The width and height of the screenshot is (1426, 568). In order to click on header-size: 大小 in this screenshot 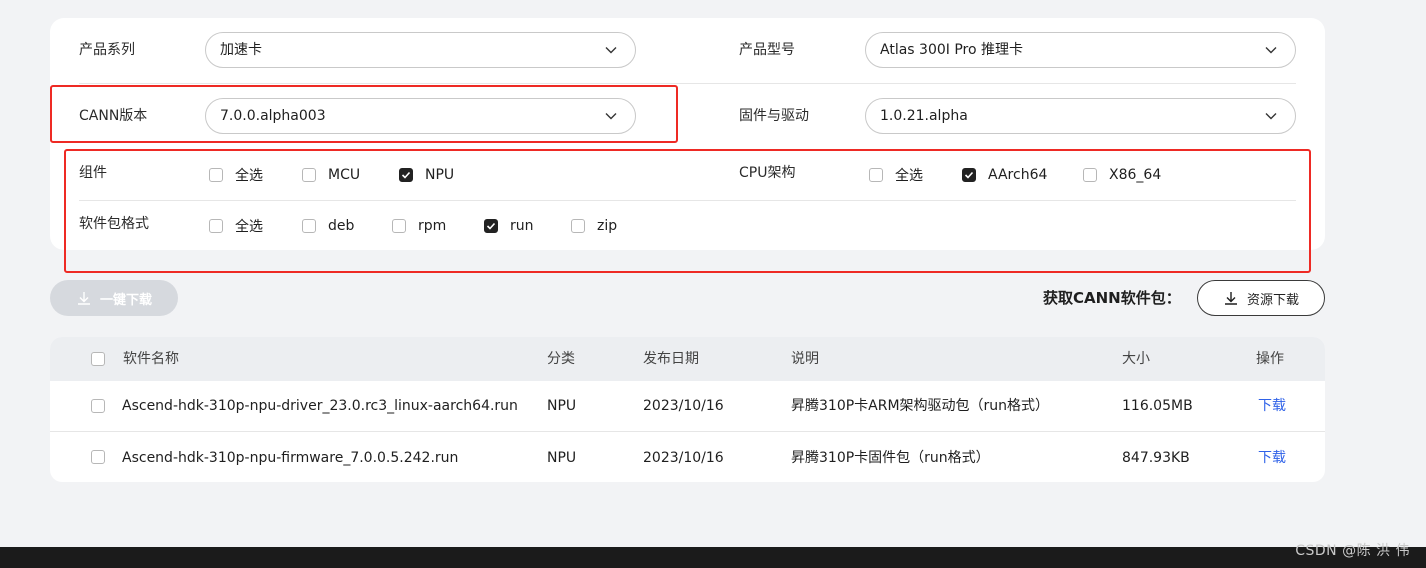, I will do `click(1136, 359)`.